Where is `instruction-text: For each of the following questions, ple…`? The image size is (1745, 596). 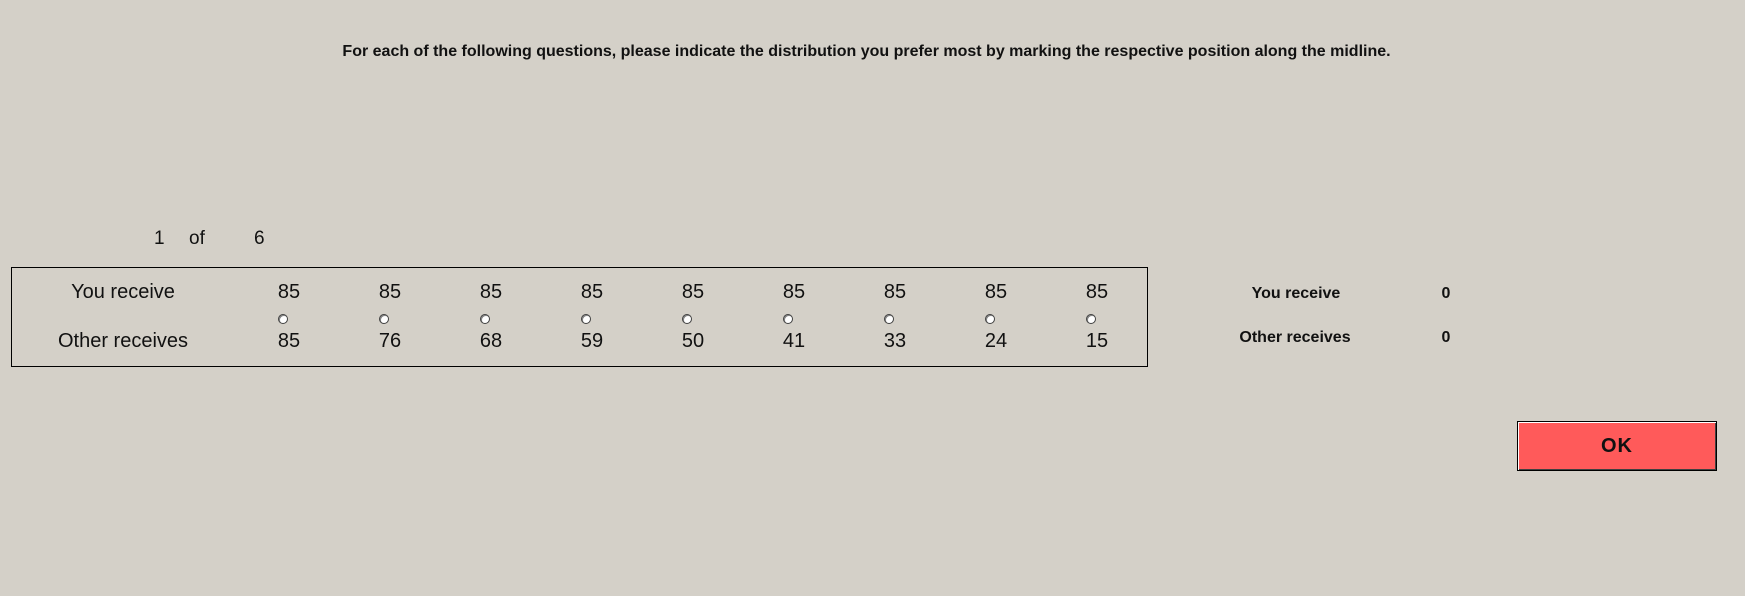
instruction-text: For each of the following questions, ple… is located at coordinates (866, 51).